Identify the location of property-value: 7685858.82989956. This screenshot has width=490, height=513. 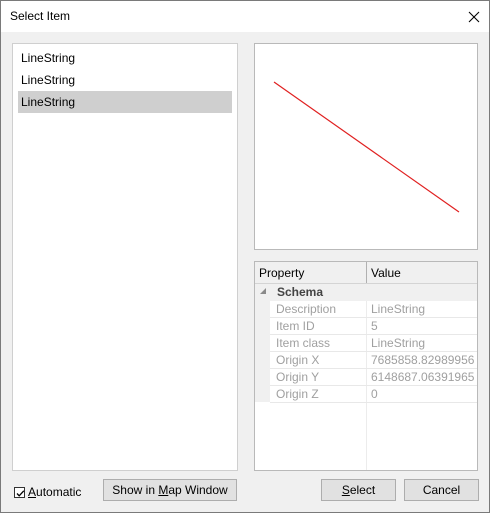
(423, 360).